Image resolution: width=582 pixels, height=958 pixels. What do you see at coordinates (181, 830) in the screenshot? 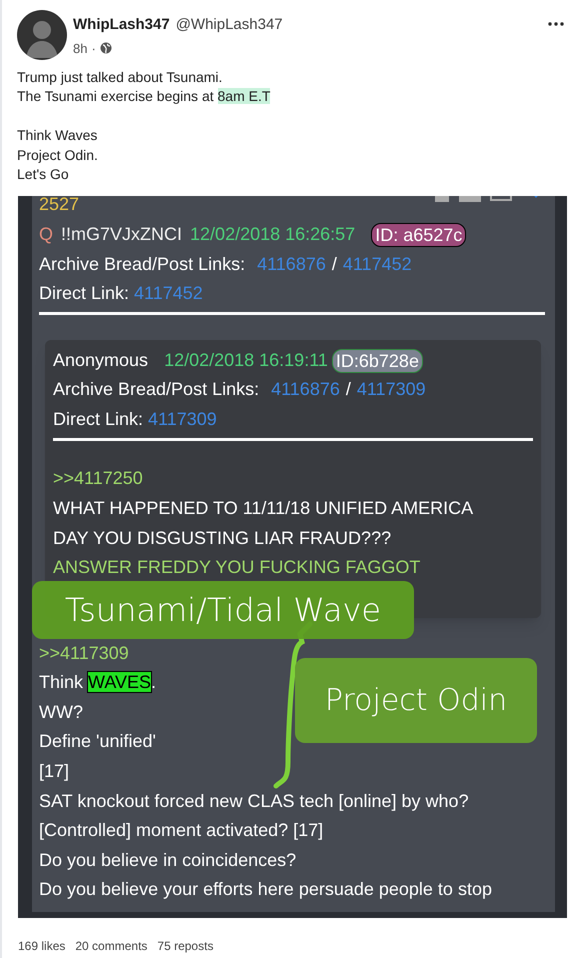
I see `post-text-line: [Controlled] moment activated? [17]` at bounding box center [181, 830].